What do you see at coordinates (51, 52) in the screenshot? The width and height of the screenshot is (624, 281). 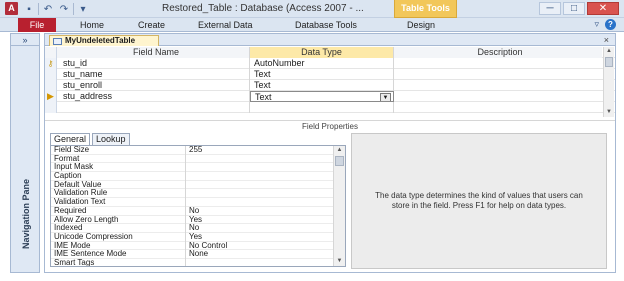 I see `row-selector-header` at bounding box center [51, 52].